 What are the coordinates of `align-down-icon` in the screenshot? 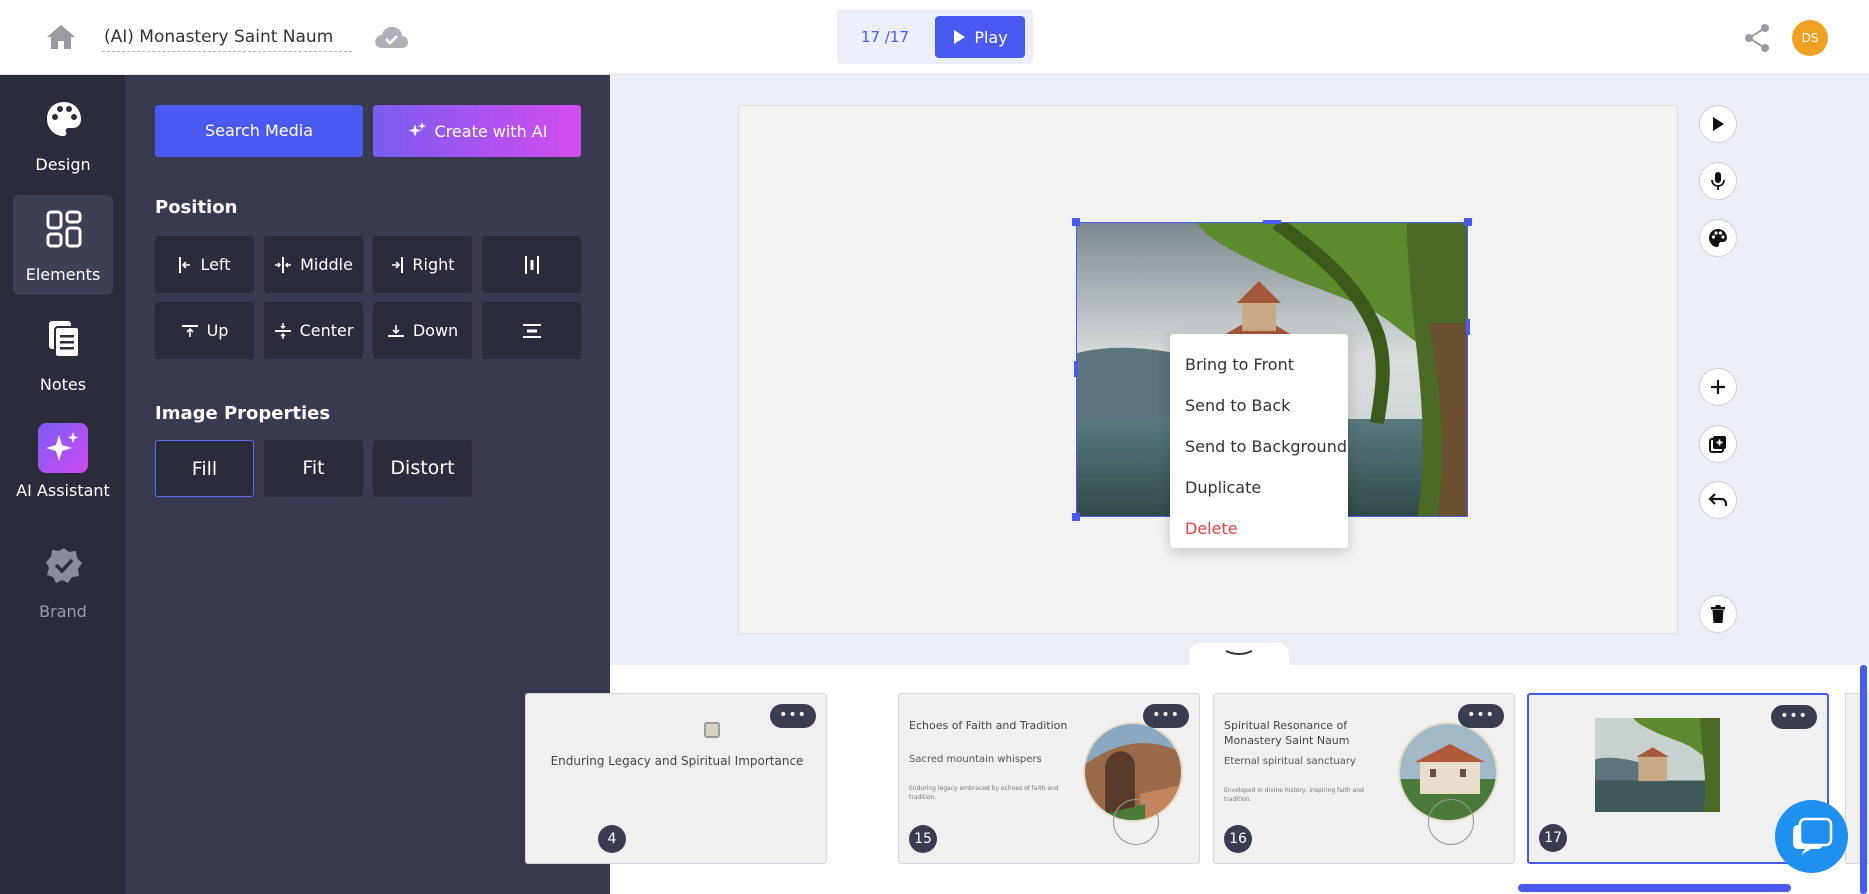 It's located at (395, 330).